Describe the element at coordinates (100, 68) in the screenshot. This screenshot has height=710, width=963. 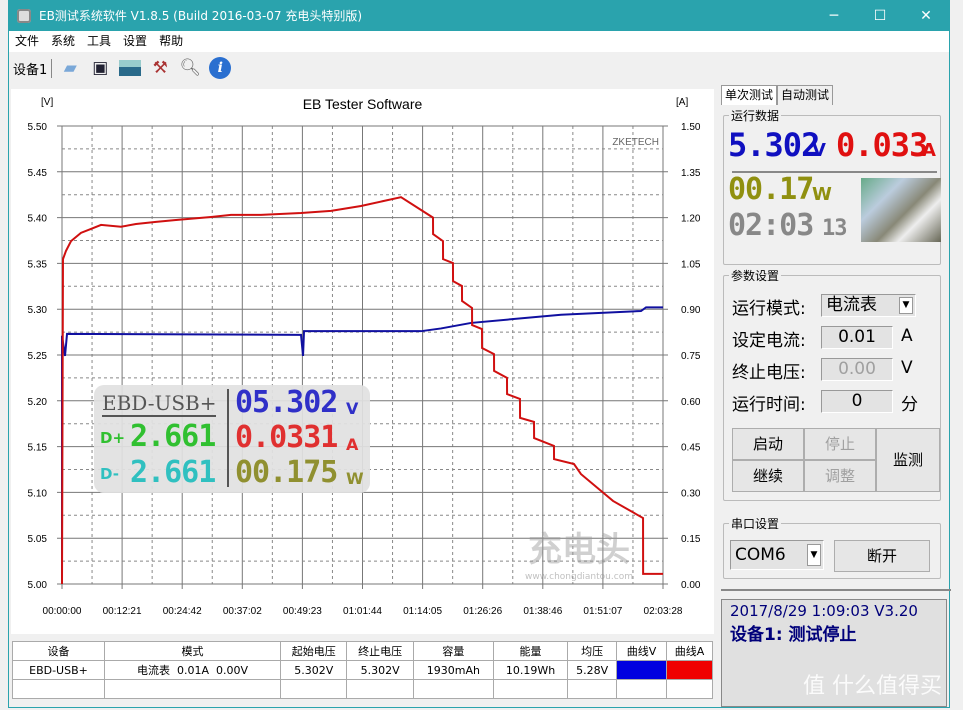
I see `save-icon: ▣` at that location.